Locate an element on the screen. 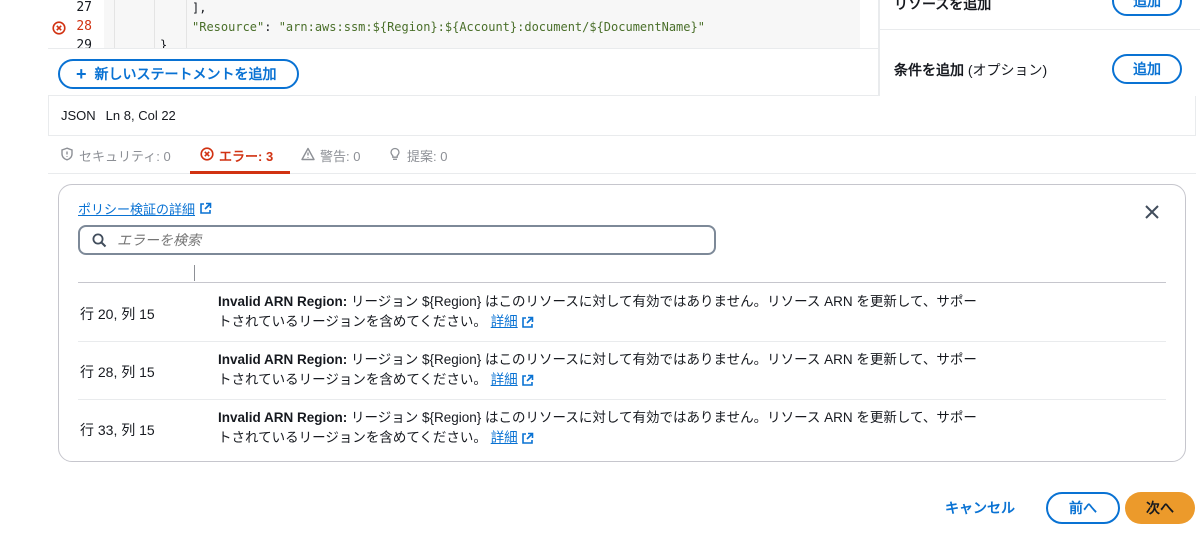 The image size is (1200, 540). statement-side-panel: リソースを追加 追加 条件を追加 (オプション) 追加 is located at coordinates (1039, 48).